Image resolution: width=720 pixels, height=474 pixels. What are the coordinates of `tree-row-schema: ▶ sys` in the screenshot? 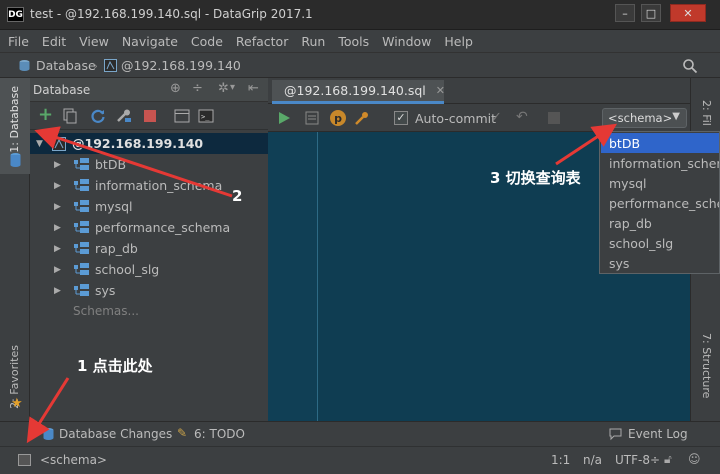 It's located at (149, 290).